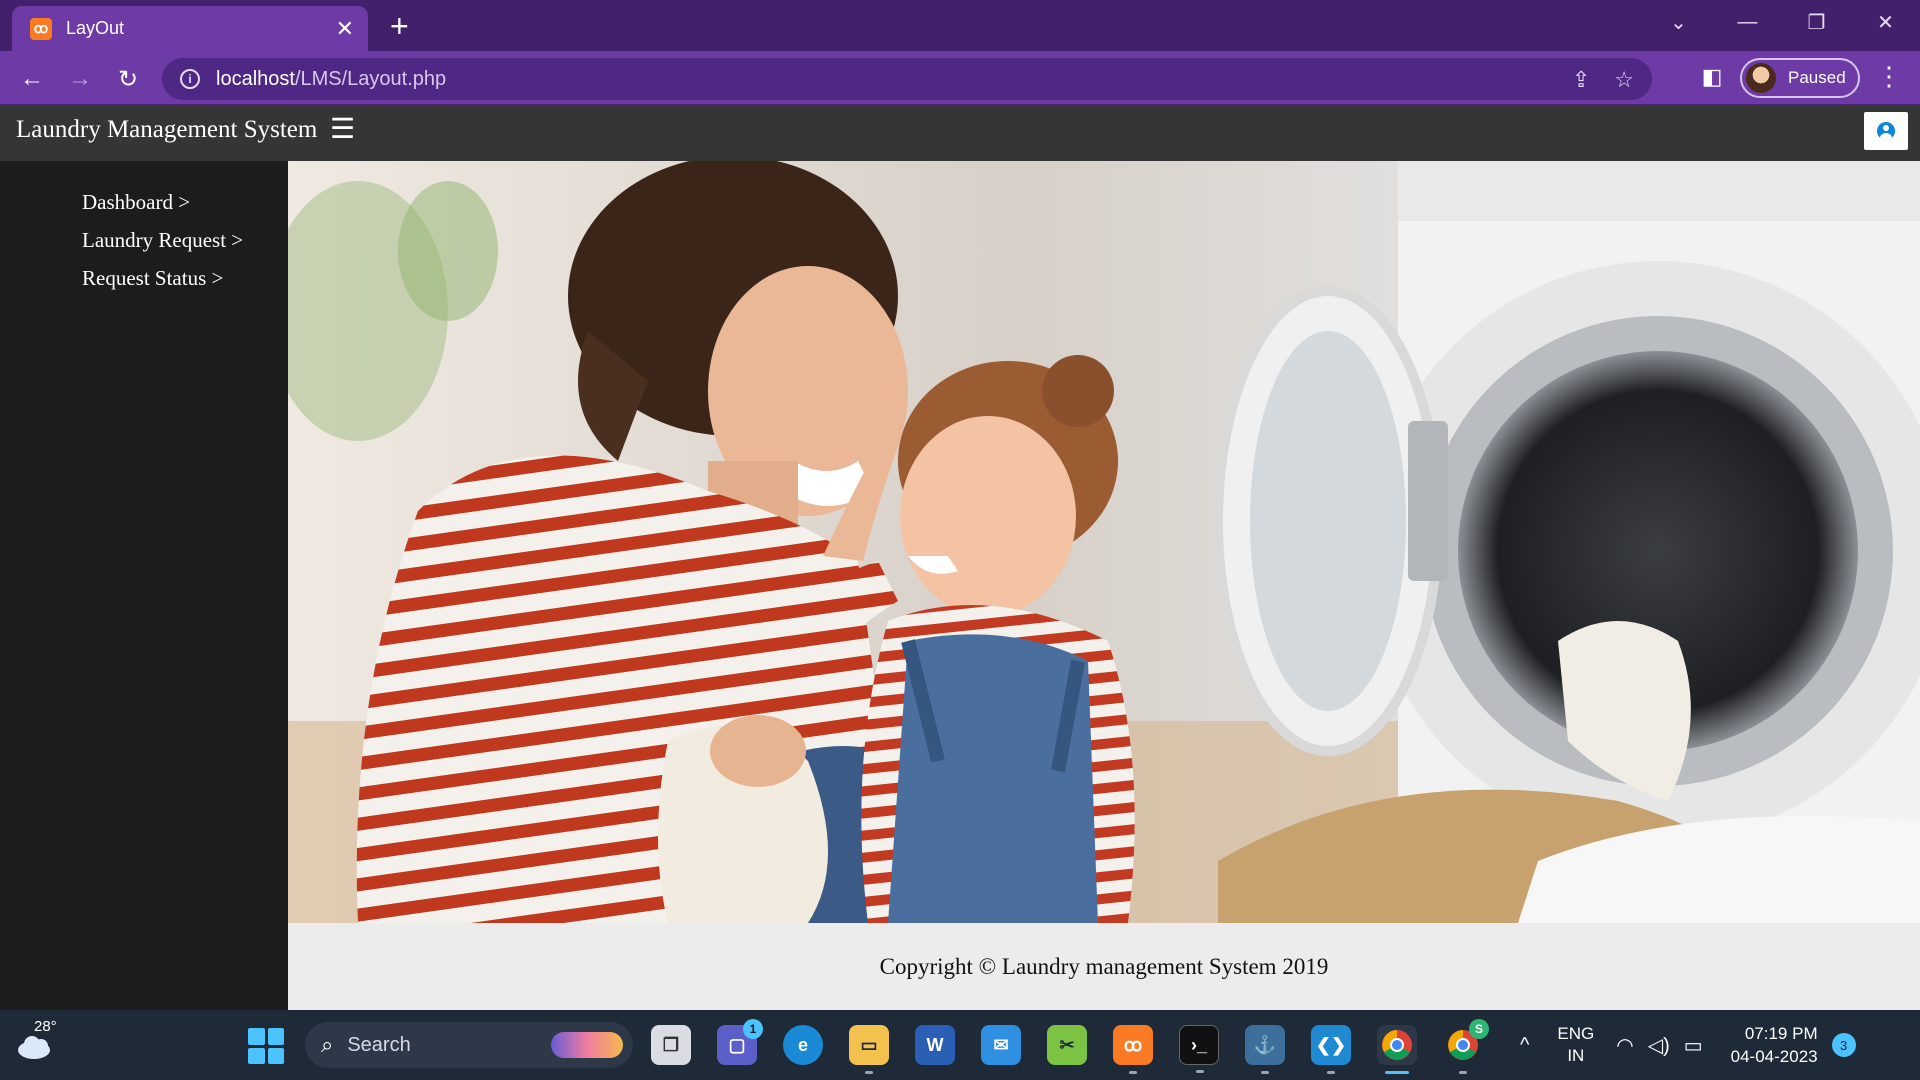 The image size is (1920, 1080). Describe the element at coordinates (1067, 1045) in the screenshot. I see `snipping-tool-icon: ✂` at that location.